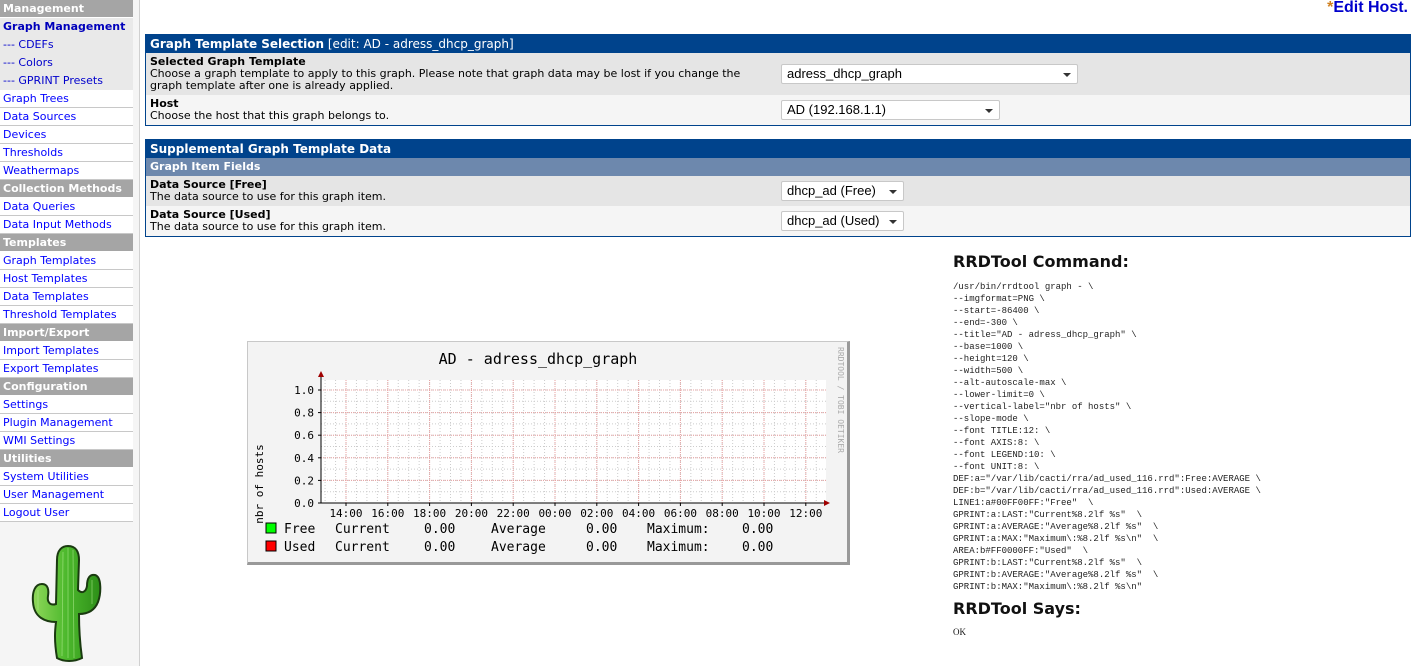 The image size is (1414, 666). What do you see at coordinates (66, 495) in the screenshot?
I see `sidebar-item-user-management: User Management` at bounding box center [66, 495].